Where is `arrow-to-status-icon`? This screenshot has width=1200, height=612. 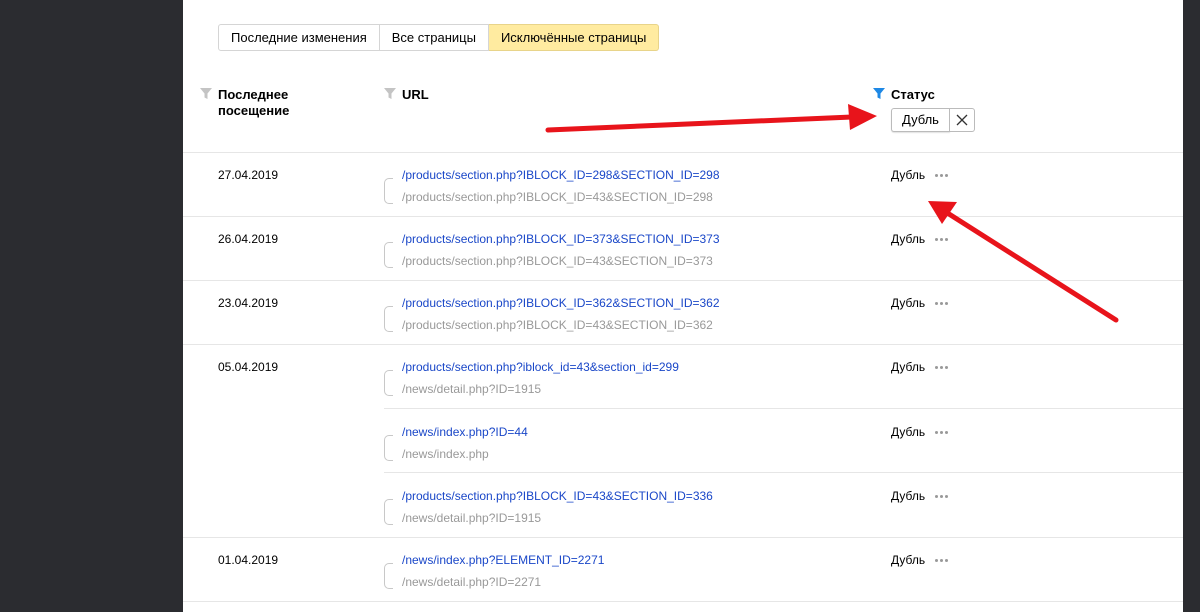
arrow-to-status-icon is located at coordinates (1023, 262).